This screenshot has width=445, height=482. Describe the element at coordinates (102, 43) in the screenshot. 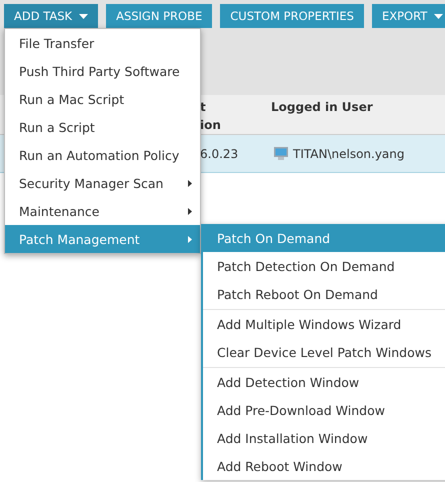

I see `menu-item: File Transfer` at that location.